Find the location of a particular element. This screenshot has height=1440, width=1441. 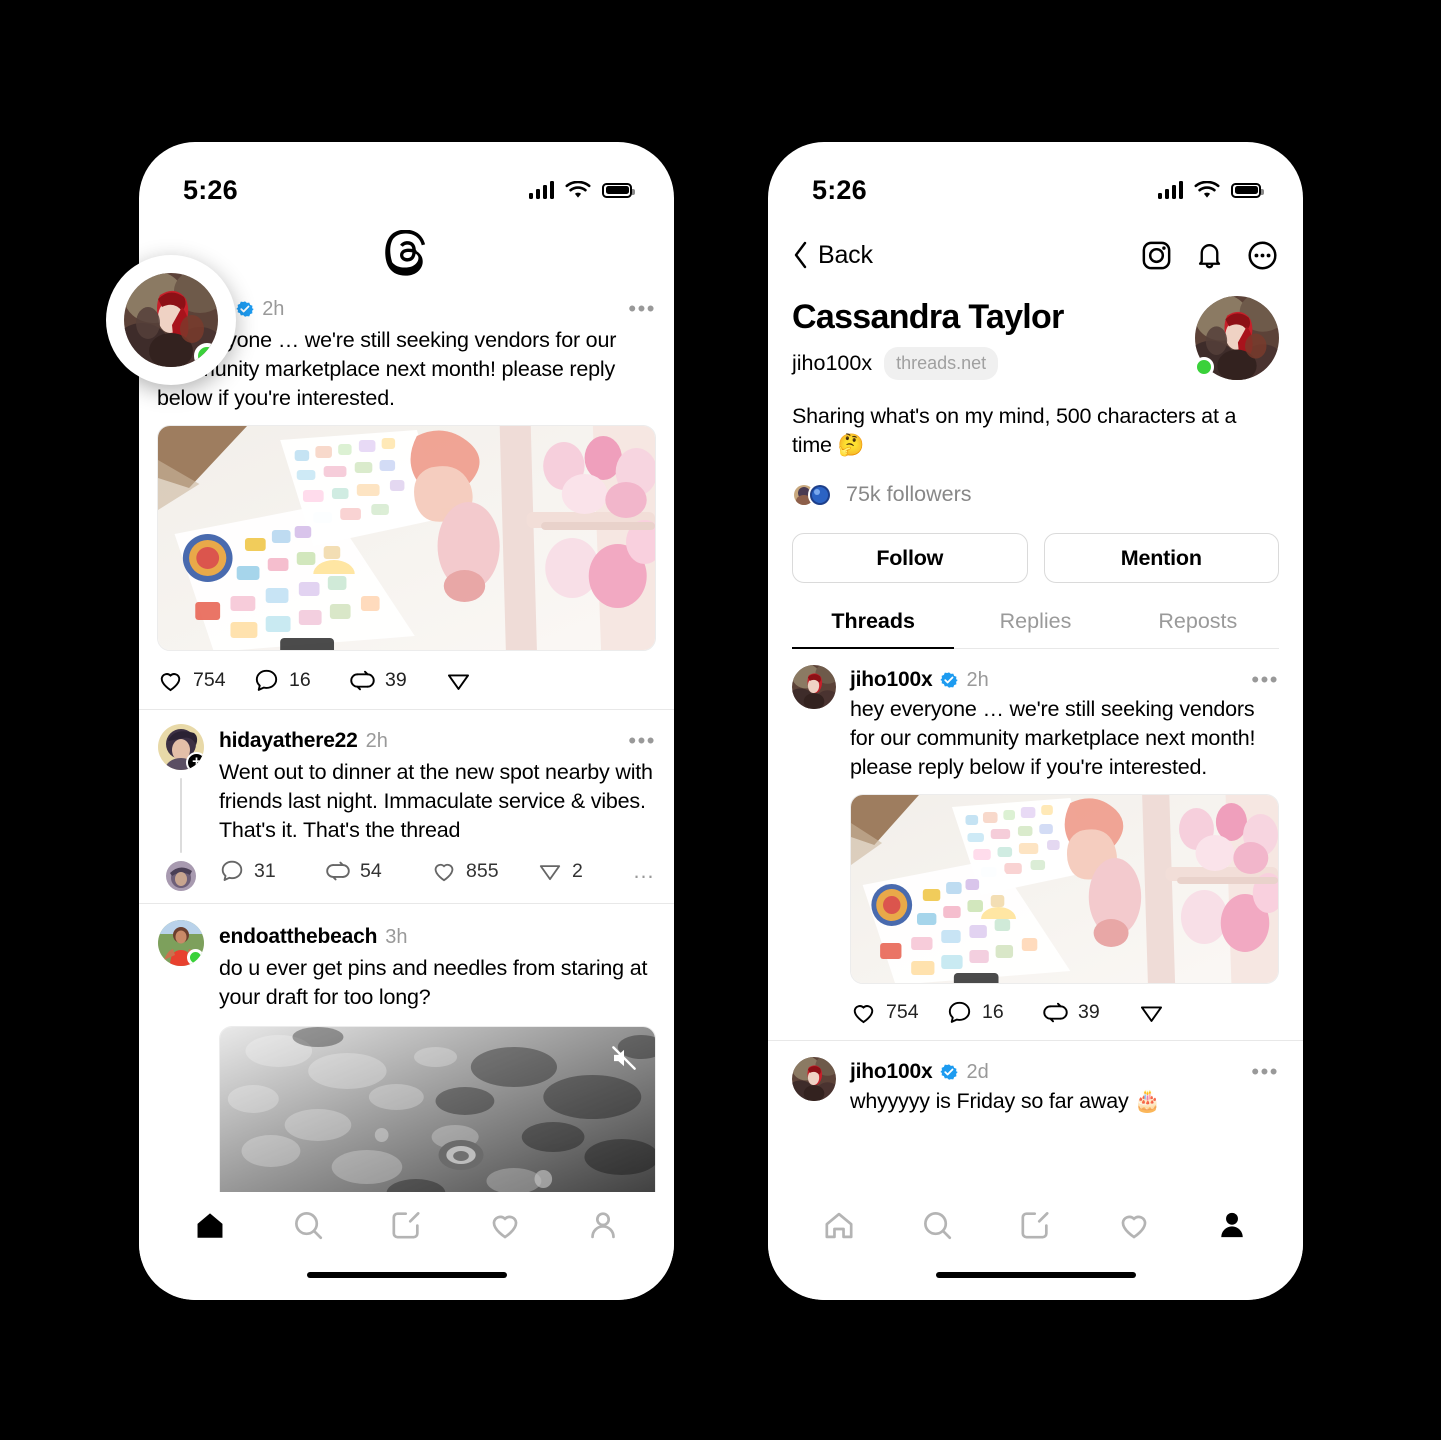

comment-count: 31 is located at coordinates (265, 870).